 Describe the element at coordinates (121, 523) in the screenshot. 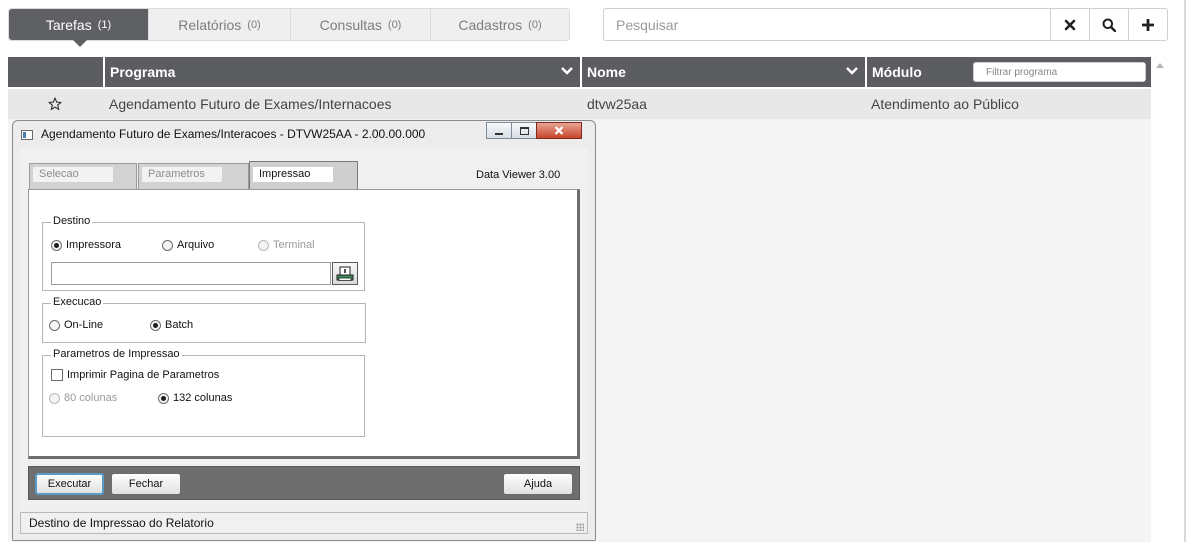

I see `status-text: Destino de Impressao do Relatorio` at that location.